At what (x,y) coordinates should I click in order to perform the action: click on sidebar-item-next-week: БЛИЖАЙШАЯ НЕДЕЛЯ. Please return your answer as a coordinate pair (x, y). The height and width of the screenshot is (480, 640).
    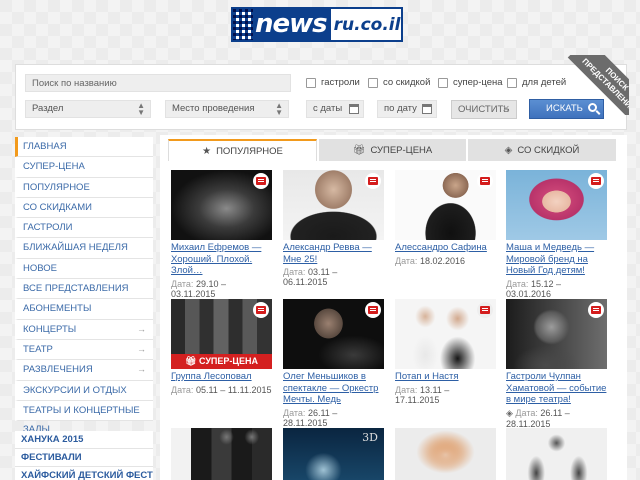
    Looking at the image, I should click on (84, 248).